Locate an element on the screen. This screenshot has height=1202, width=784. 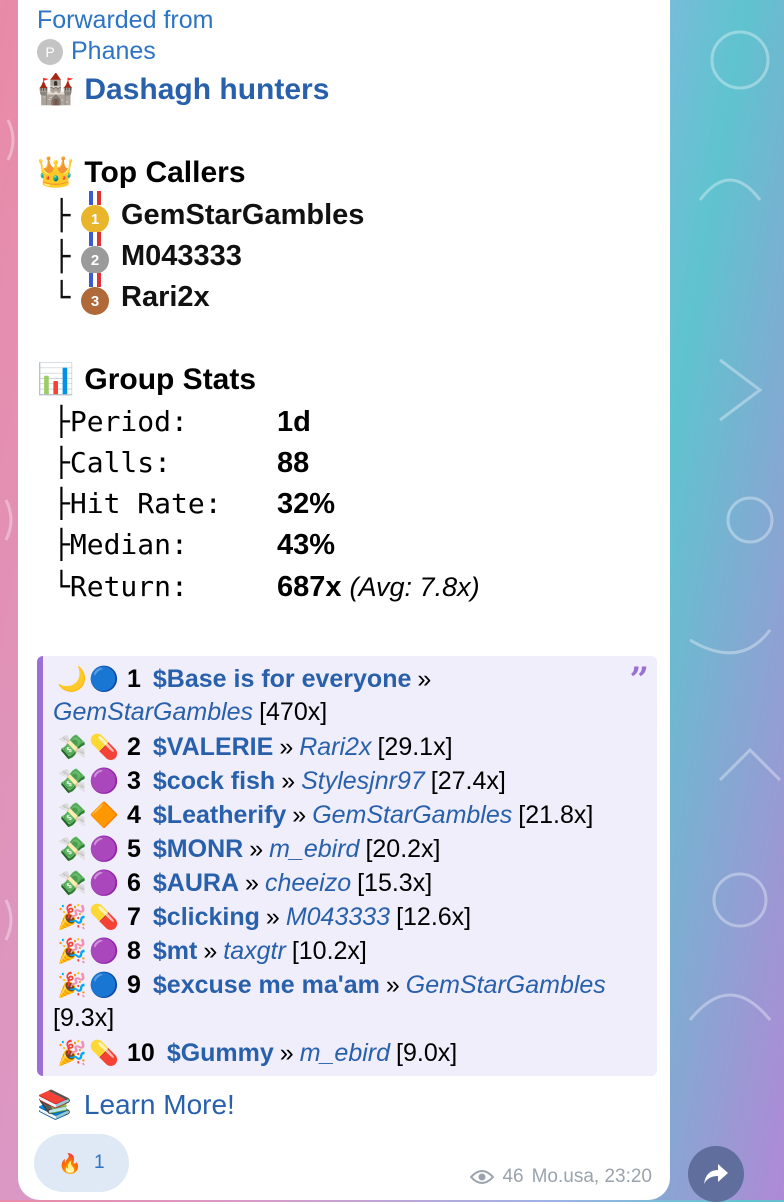
leaderboard-entry-continued: [9.3x] is located at coordinates (83, 1018).